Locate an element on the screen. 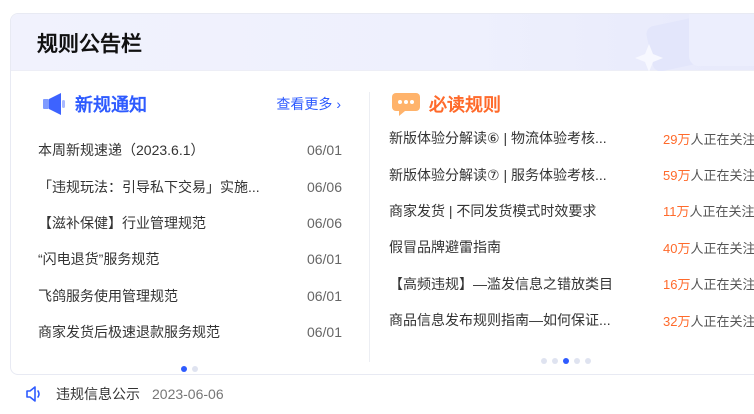 This screenshot has width=754, height=414. must-read-item: 商家发货 | 不同发货模式时效要求 11万人正在关注 is located at coordinates (568, 211).